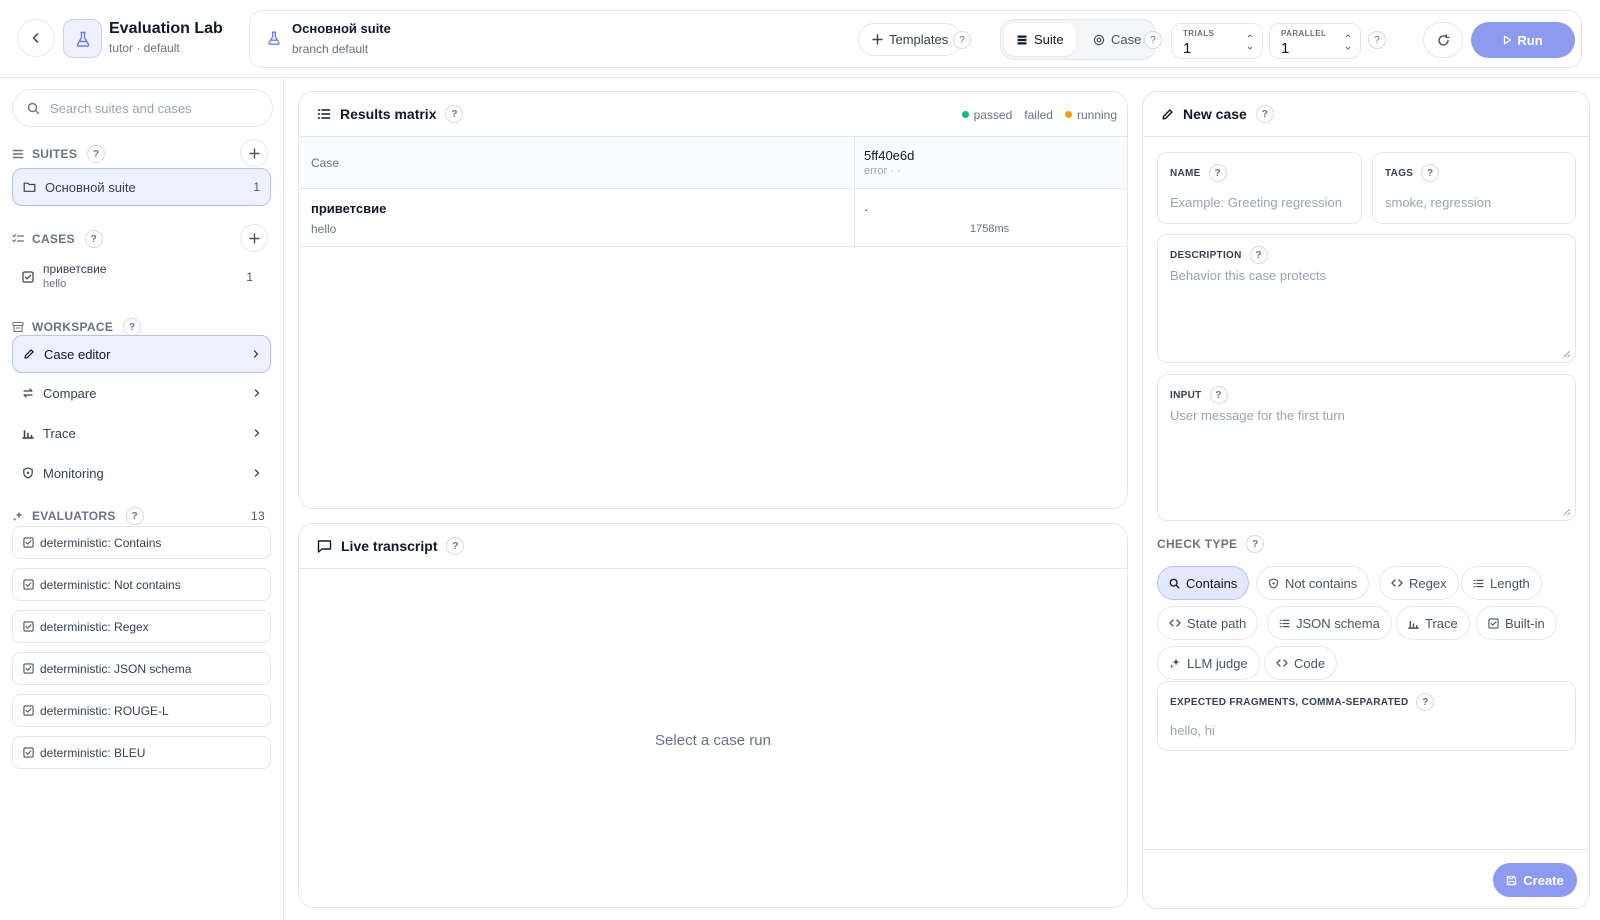 The height and width of the screenshot is (920, 1600). What do you see at coordinates (141, 584) in the screenshot?
I see `evaluator-item: deterministic: Not contains` at bounding box center [141, 584].